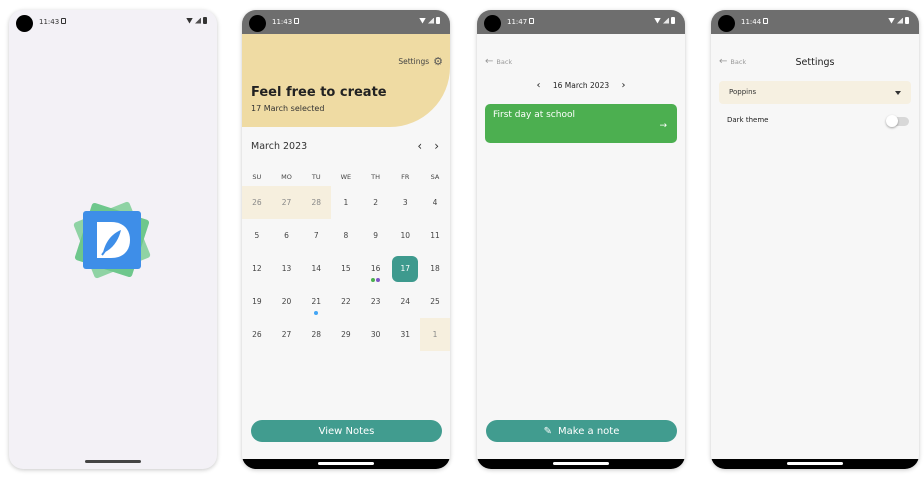 This screenshot has height=480, width=924. What do you see at coordinates (113, 22) in the screenshot?
I see `status-bar: 11:43` at bounding box center [113, 22].